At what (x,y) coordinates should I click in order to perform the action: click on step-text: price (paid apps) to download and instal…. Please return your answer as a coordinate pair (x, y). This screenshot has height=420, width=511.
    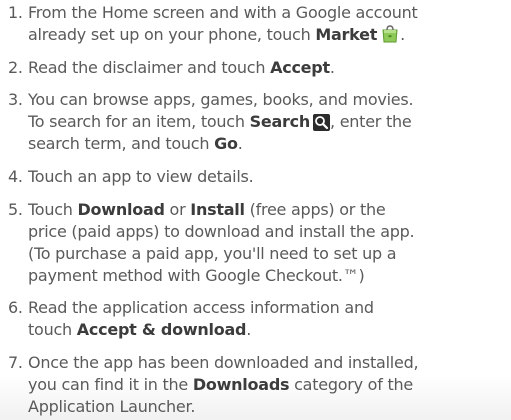
    Looking at the image, I should click on (221, 231).